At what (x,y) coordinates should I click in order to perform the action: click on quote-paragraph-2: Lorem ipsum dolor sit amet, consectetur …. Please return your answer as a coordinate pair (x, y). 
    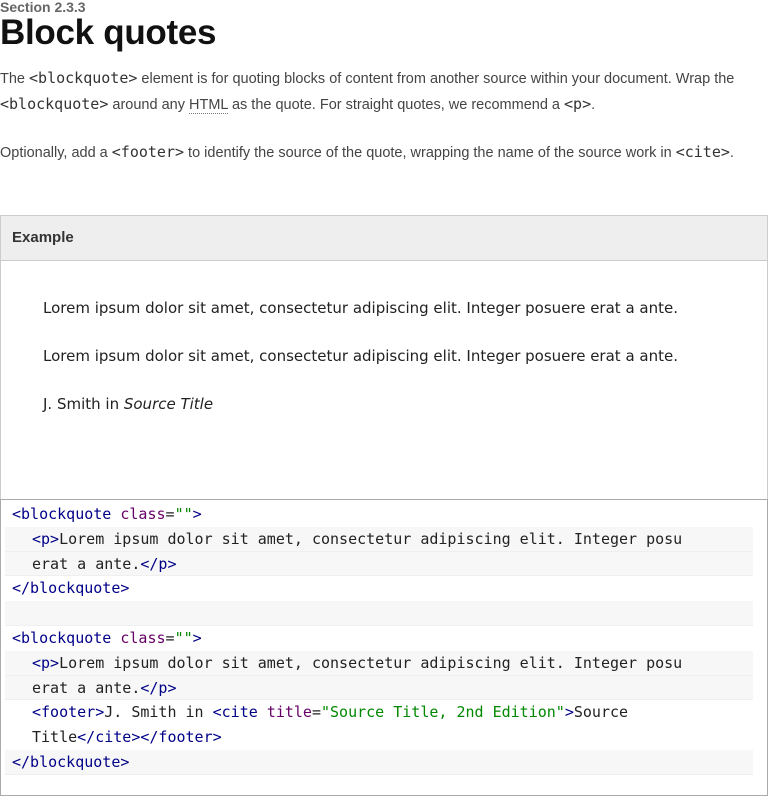
    Looking at the image, I should click on (360, 356).